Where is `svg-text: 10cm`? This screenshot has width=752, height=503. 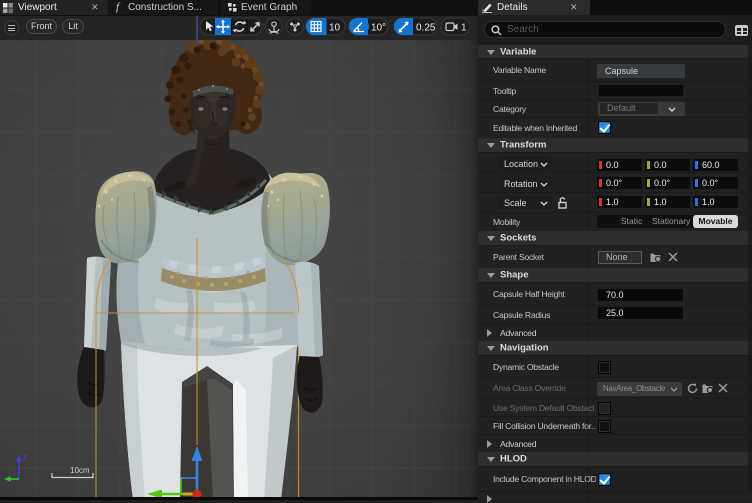
svg-text: 10cm is located at coordinates (80, 470).